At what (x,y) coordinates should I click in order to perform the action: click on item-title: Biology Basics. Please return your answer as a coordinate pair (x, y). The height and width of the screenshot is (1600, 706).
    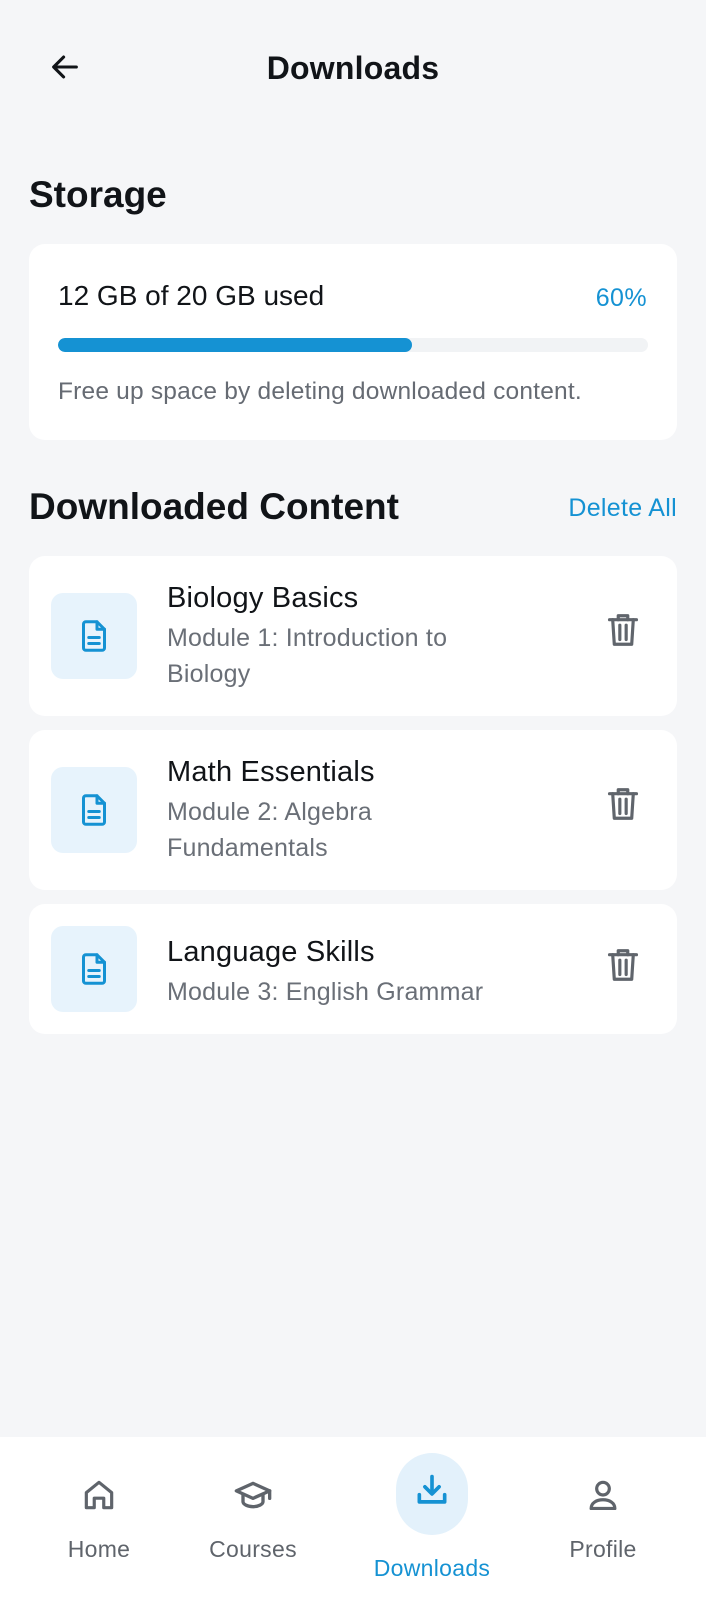
    Looking at the image, I should click on (263, 598).